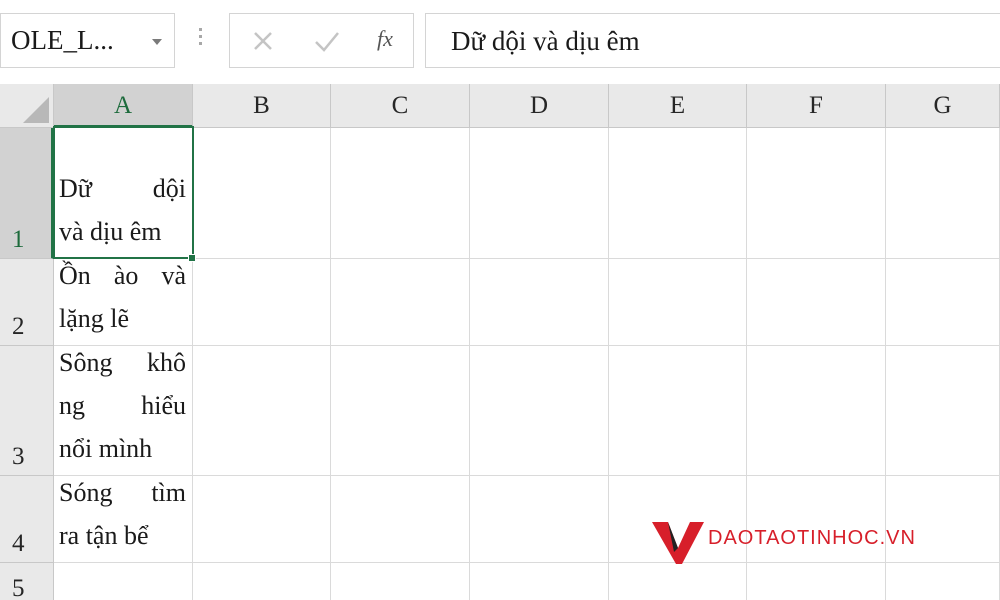 This screenshot has height=600, width=1000. Describe the element at coordinates (18, 587) in the screenshot. I see `row-number: 5` at that location.